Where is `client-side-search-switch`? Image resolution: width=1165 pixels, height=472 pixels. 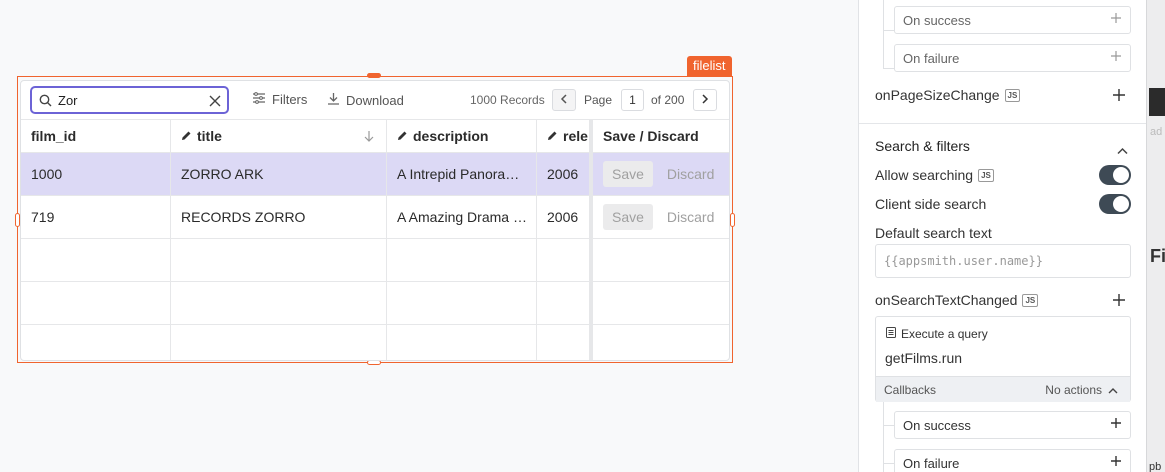 client-side-search-switch is located at coordinates (1115, 204).